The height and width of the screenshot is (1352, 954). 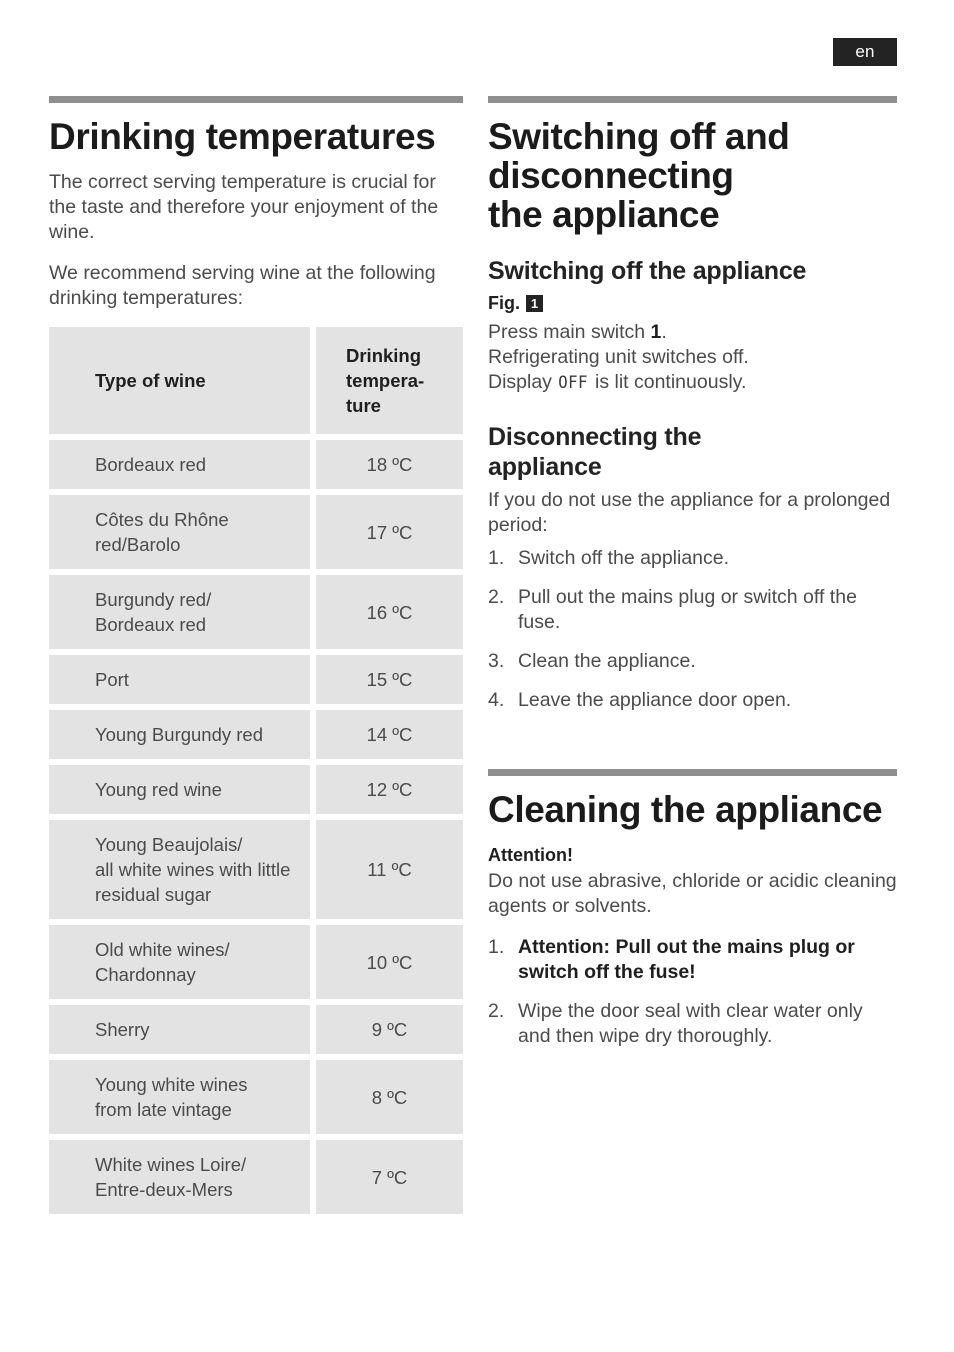 I want to click on title-line-1: Switching off and, so click(x=639, y=136).